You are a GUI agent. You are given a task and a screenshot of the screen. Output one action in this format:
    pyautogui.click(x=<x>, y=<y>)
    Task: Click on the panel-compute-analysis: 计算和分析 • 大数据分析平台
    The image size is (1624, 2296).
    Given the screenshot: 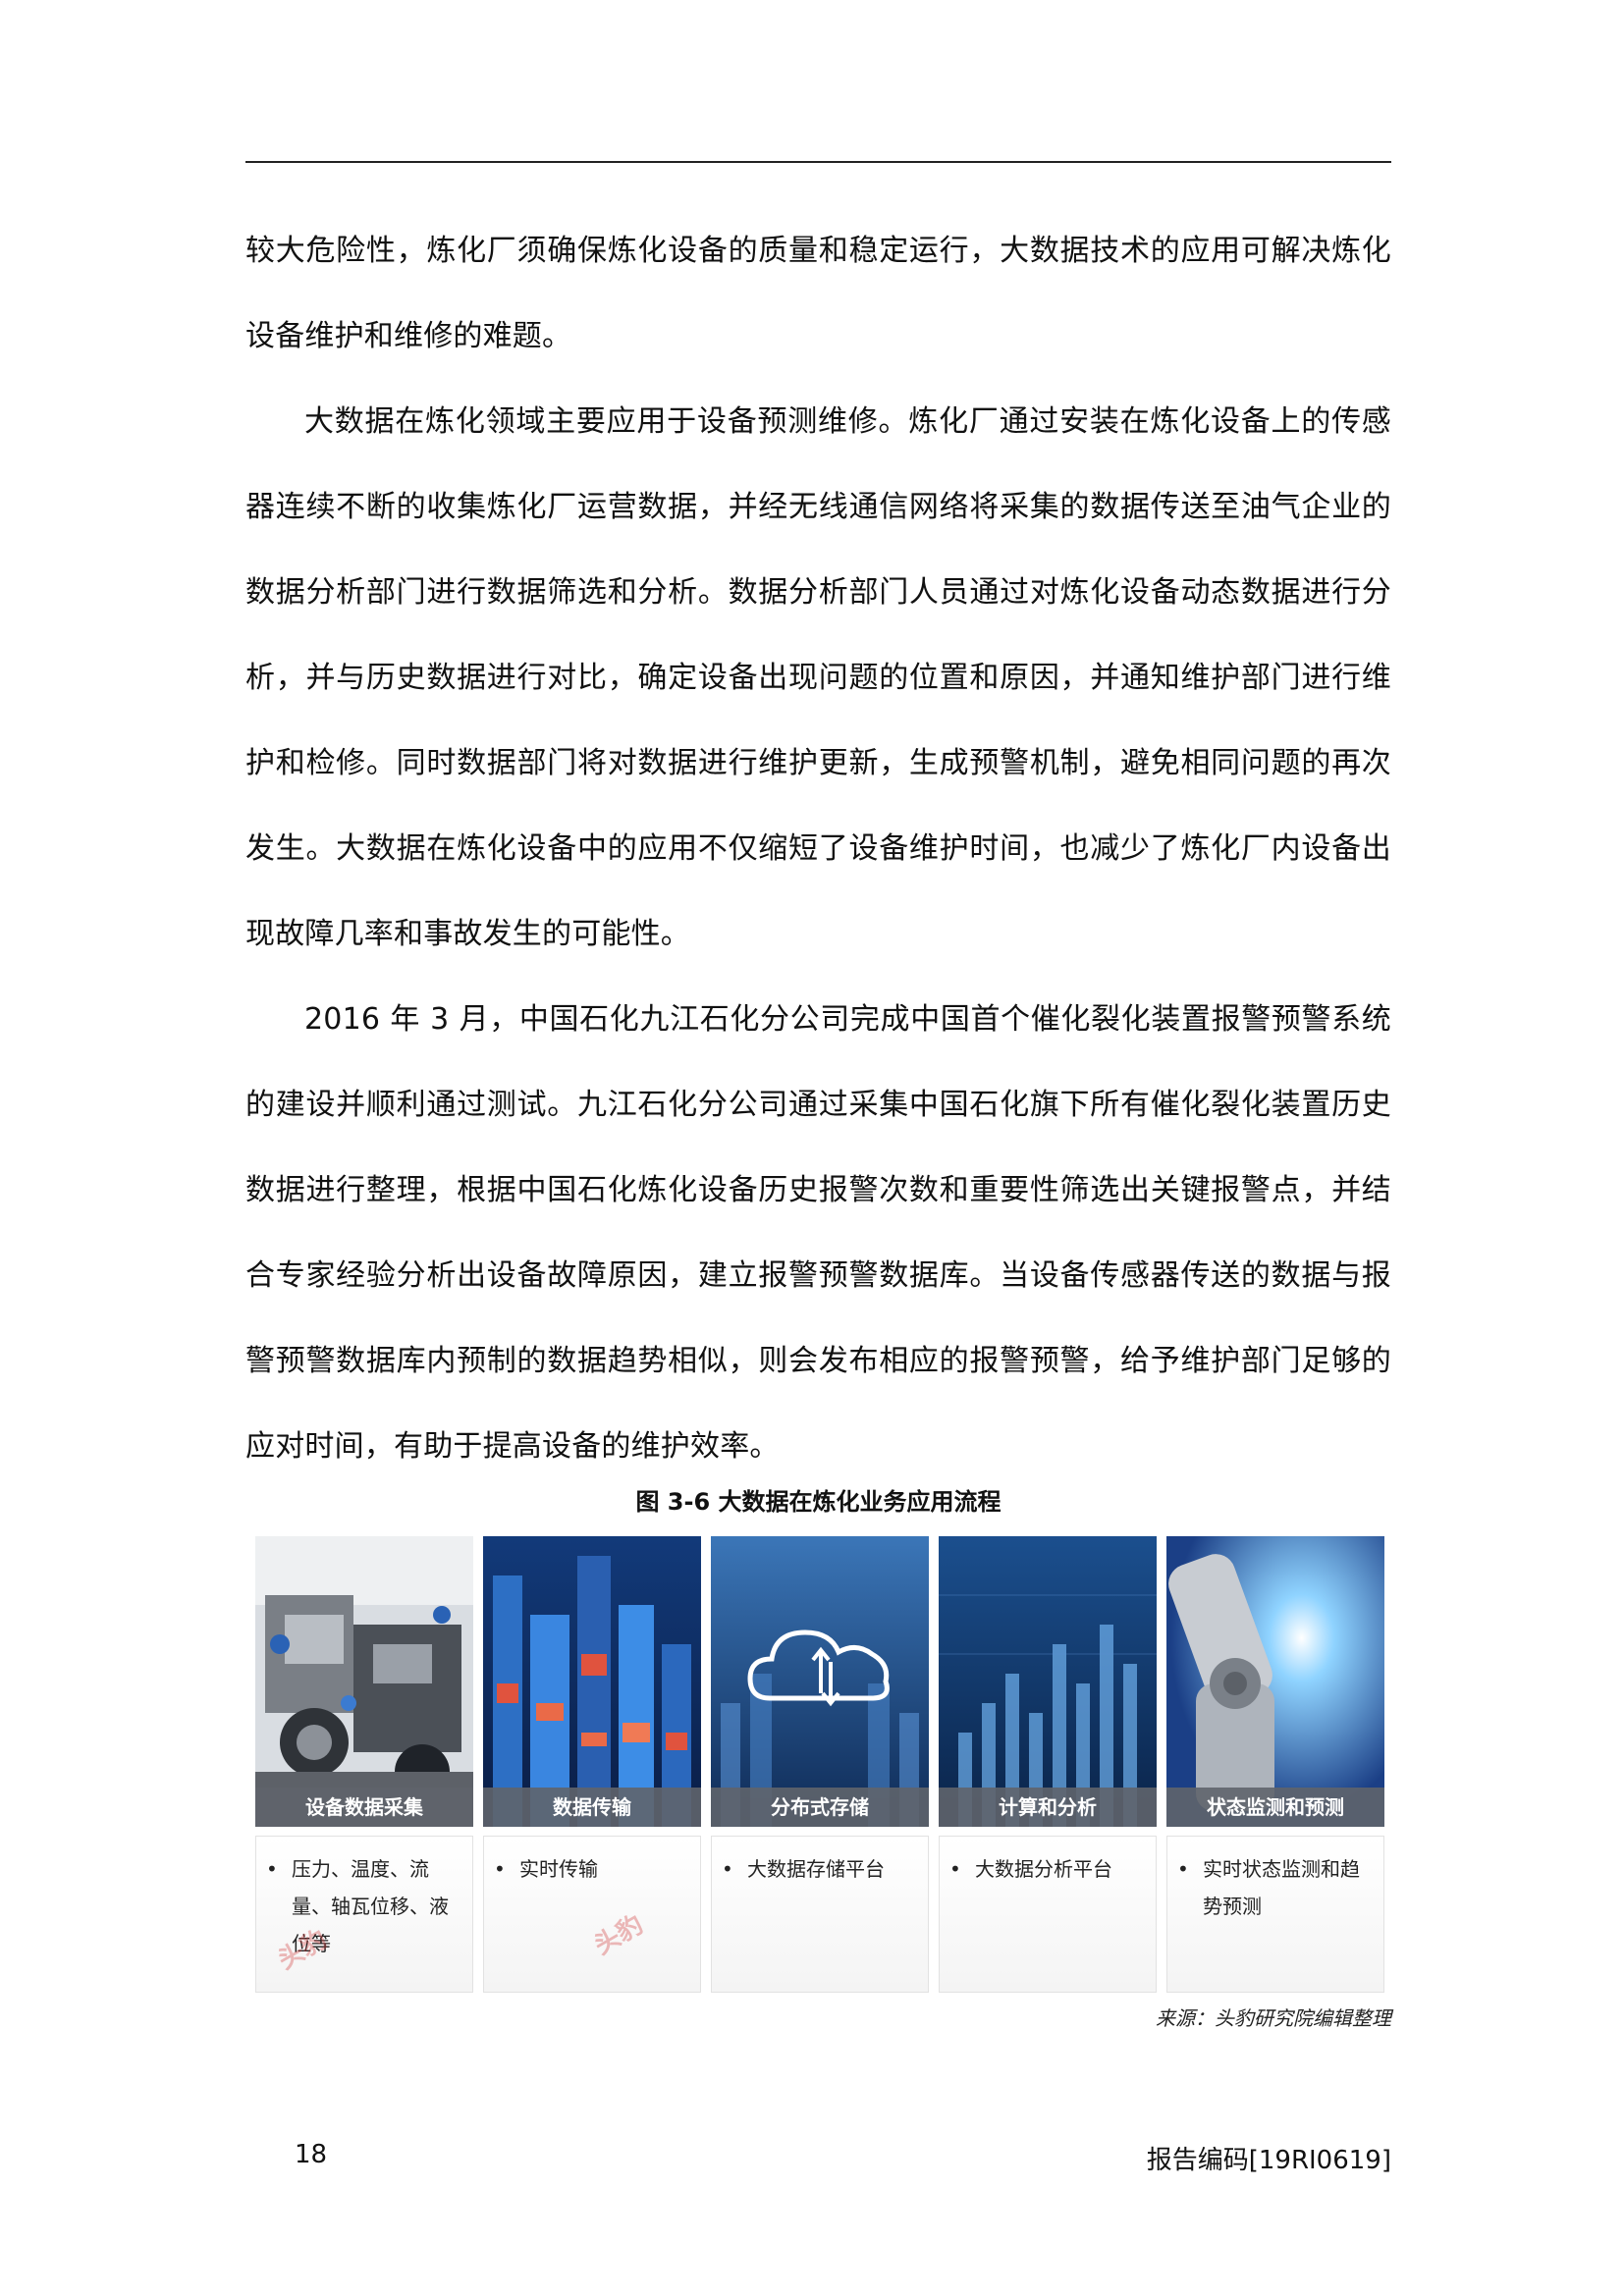 What is the action you would take?
    pyautogui.click(x=1048, y=1764)
    